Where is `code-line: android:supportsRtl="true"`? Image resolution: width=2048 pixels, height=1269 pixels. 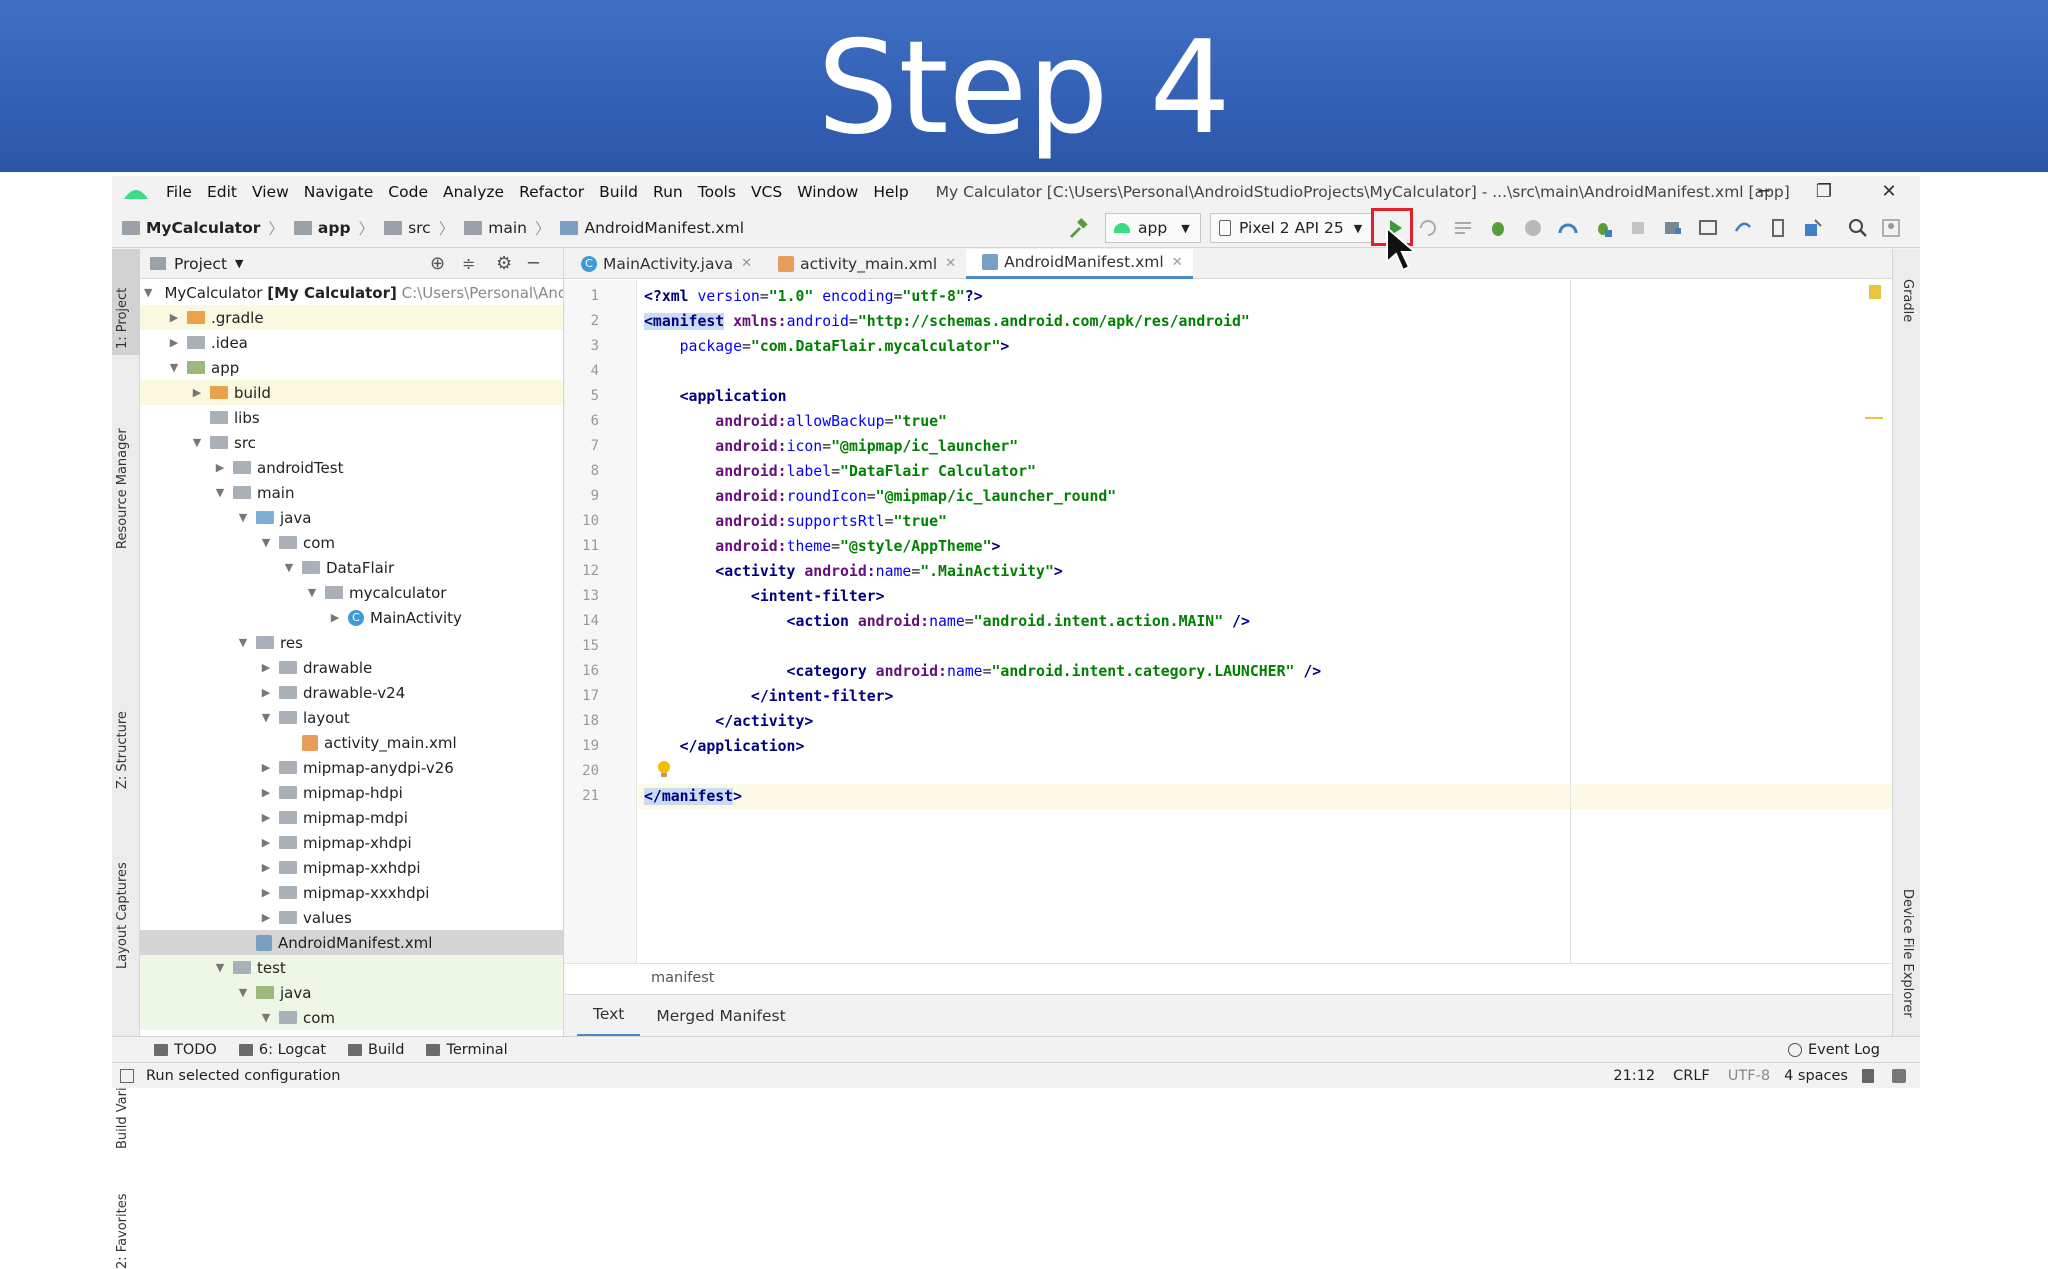
code-line: android:supportsRtl="true" is located at coordinates (795, 521).